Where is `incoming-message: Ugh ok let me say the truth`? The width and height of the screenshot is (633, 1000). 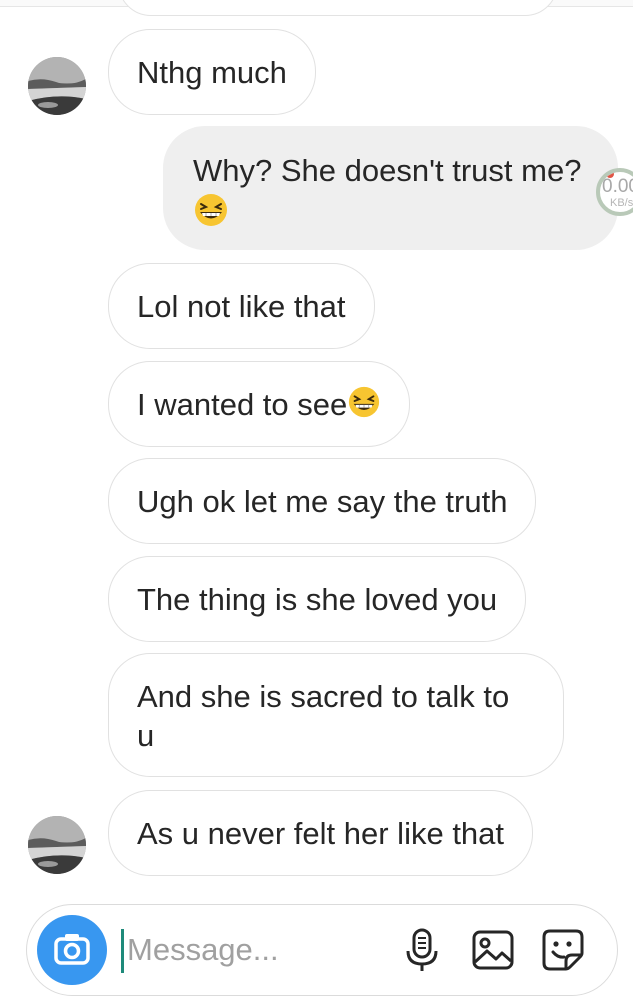 incoming-message: Ugh ok let me say the truth is located at coordinates (322, 501).